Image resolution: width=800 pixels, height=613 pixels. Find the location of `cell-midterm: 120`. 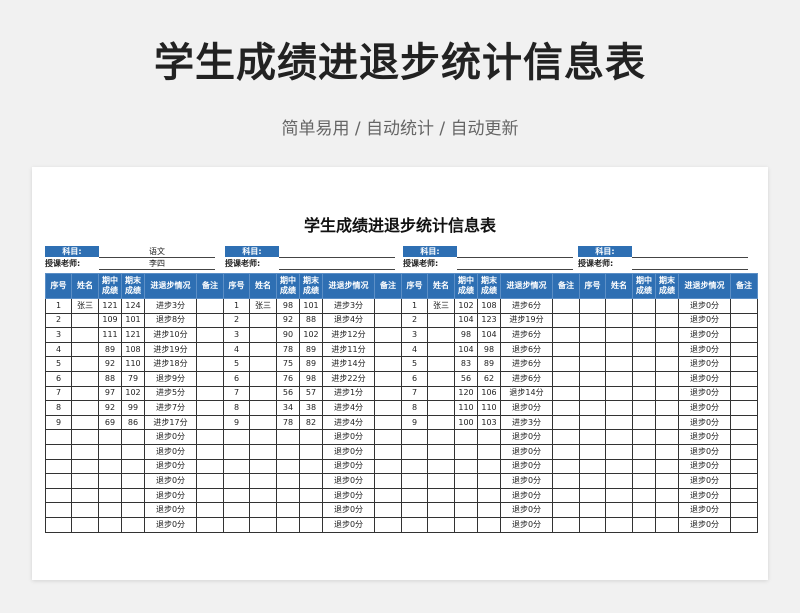

cell-midterm: 120 is located at coordinates (466, 393).